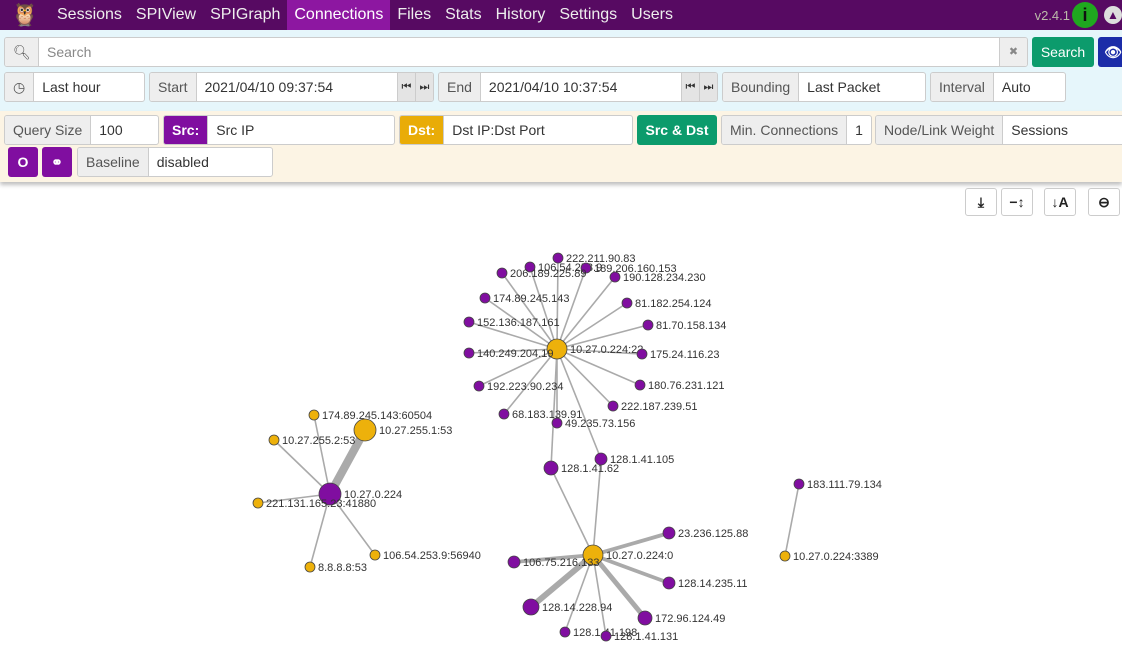 This screenshot has height=653, width=1122. What do you see at coordinates (339, 15) in the screenshot?
I see `nav-connections: Connections` at bounding box center [339, 15].